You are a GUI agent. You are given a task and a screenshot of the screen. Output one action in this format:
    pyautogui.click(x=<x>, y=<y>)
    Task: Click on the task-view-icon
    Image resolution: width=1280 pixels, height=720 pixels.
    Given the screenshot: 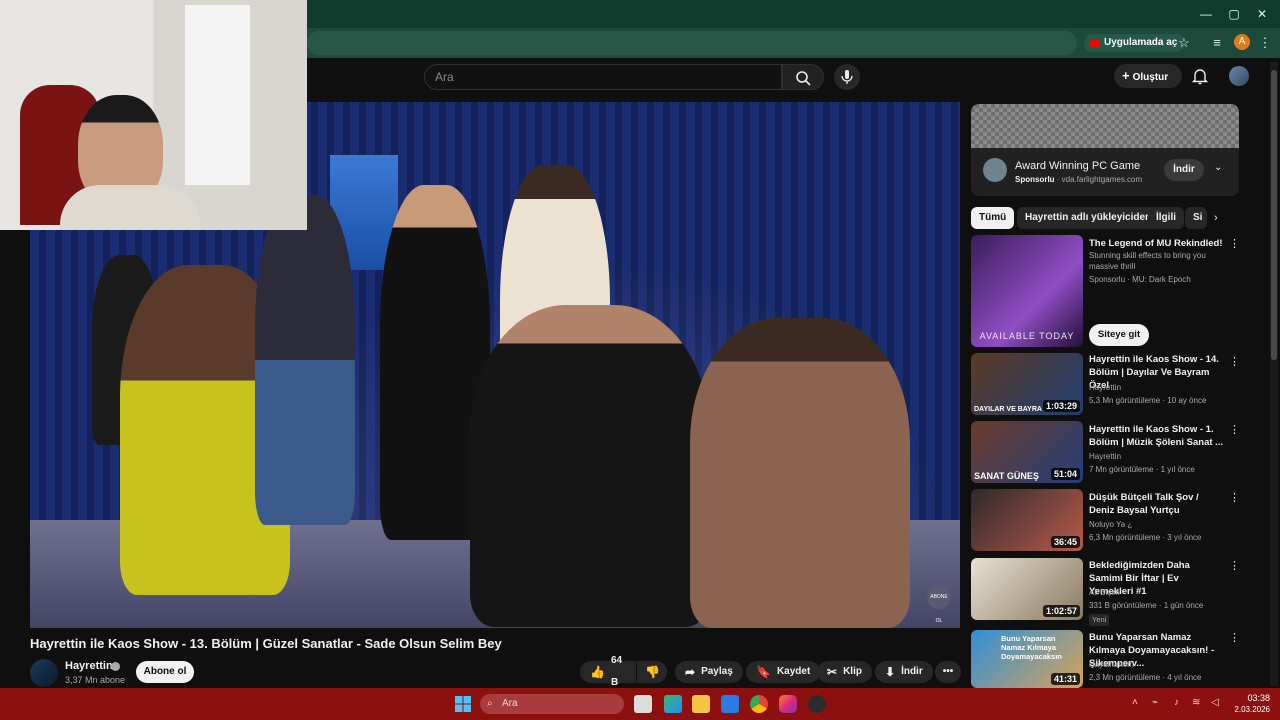 What is the action you would take?
    pyautogui.click(x=643, y=704)
    